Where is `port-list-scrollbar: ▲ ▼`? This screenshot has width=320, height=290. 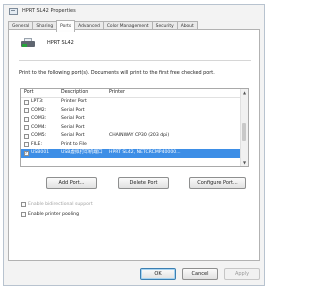 port-list-scrollbar: ▲ ▼ is located at coordinates (244, 127).